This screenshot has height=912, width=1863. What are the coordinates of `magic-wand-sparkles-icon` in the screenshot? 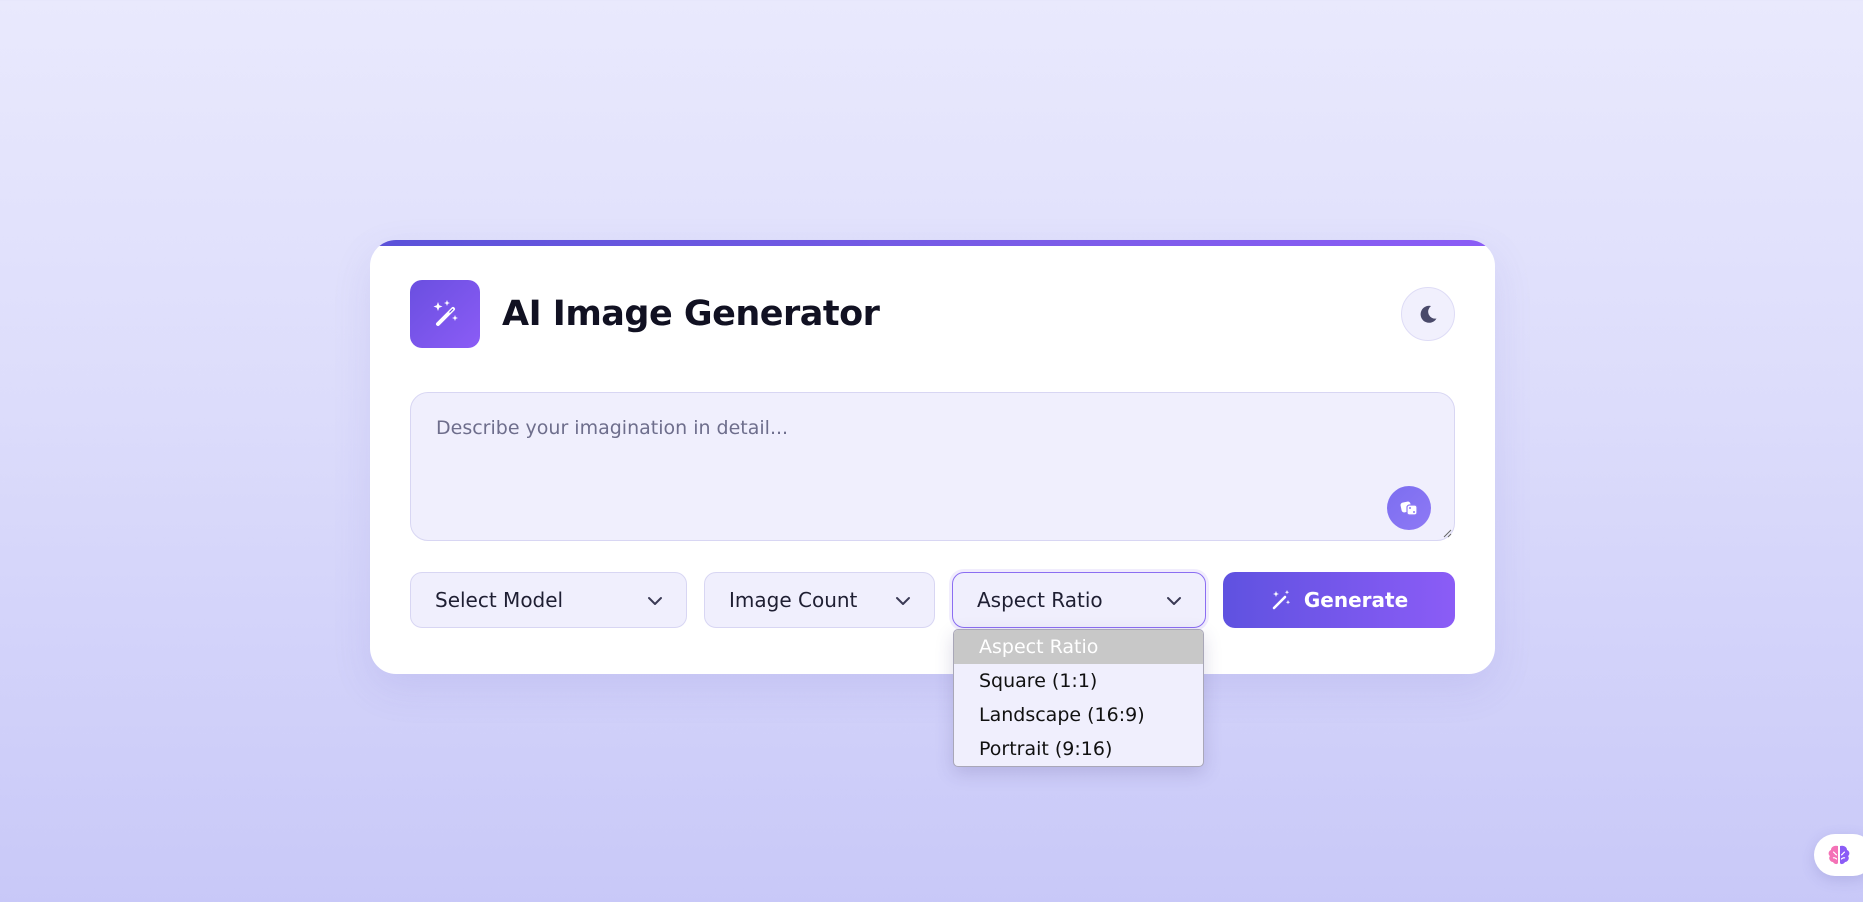 It's located at (445, 313).